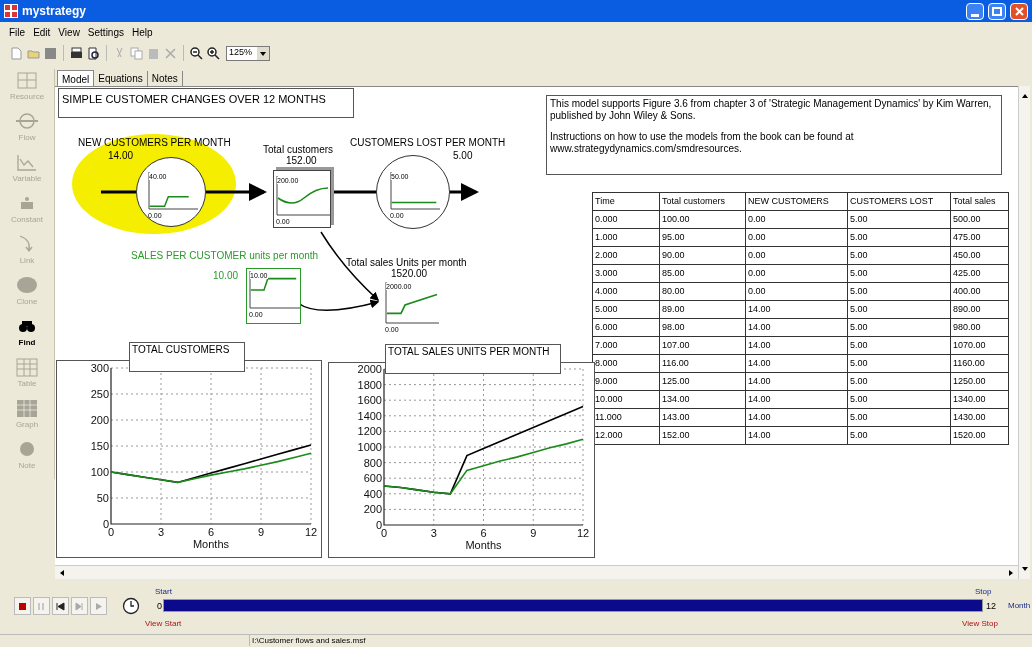 The height and width of the screenshot is (647, 1032). Describe the element at coordinates (406, 262) in the screenshot. I see `node-label: Total sales Units per month` at that location.